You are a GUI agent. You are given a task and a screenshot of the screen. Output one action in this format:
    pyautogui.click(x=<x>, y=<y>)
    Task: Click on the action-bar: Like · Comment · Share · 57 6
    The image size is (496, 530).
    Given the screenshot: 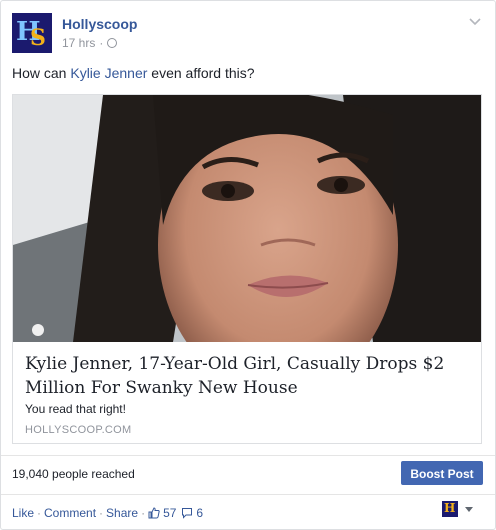 What is the action you would take?
    pyautogui.click(x=108, y=513)
    